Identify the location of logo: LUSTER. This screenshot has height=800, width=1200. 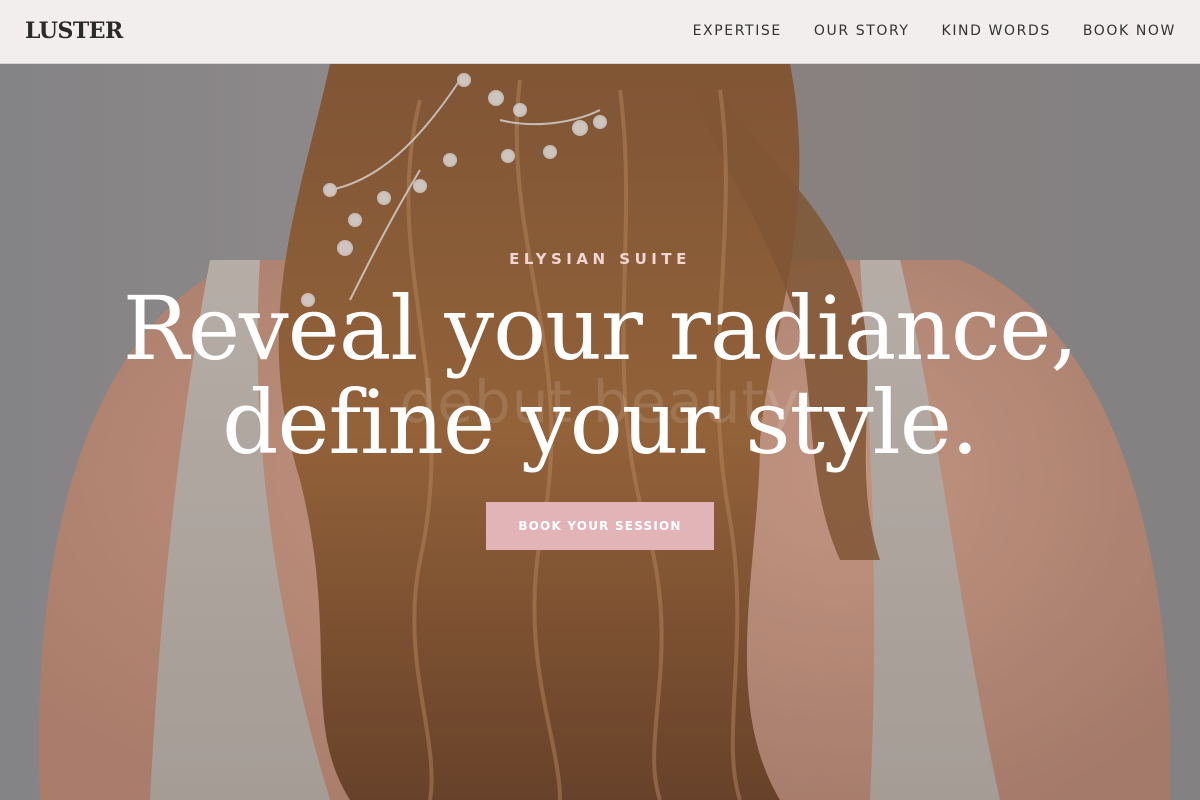
(74, 31).